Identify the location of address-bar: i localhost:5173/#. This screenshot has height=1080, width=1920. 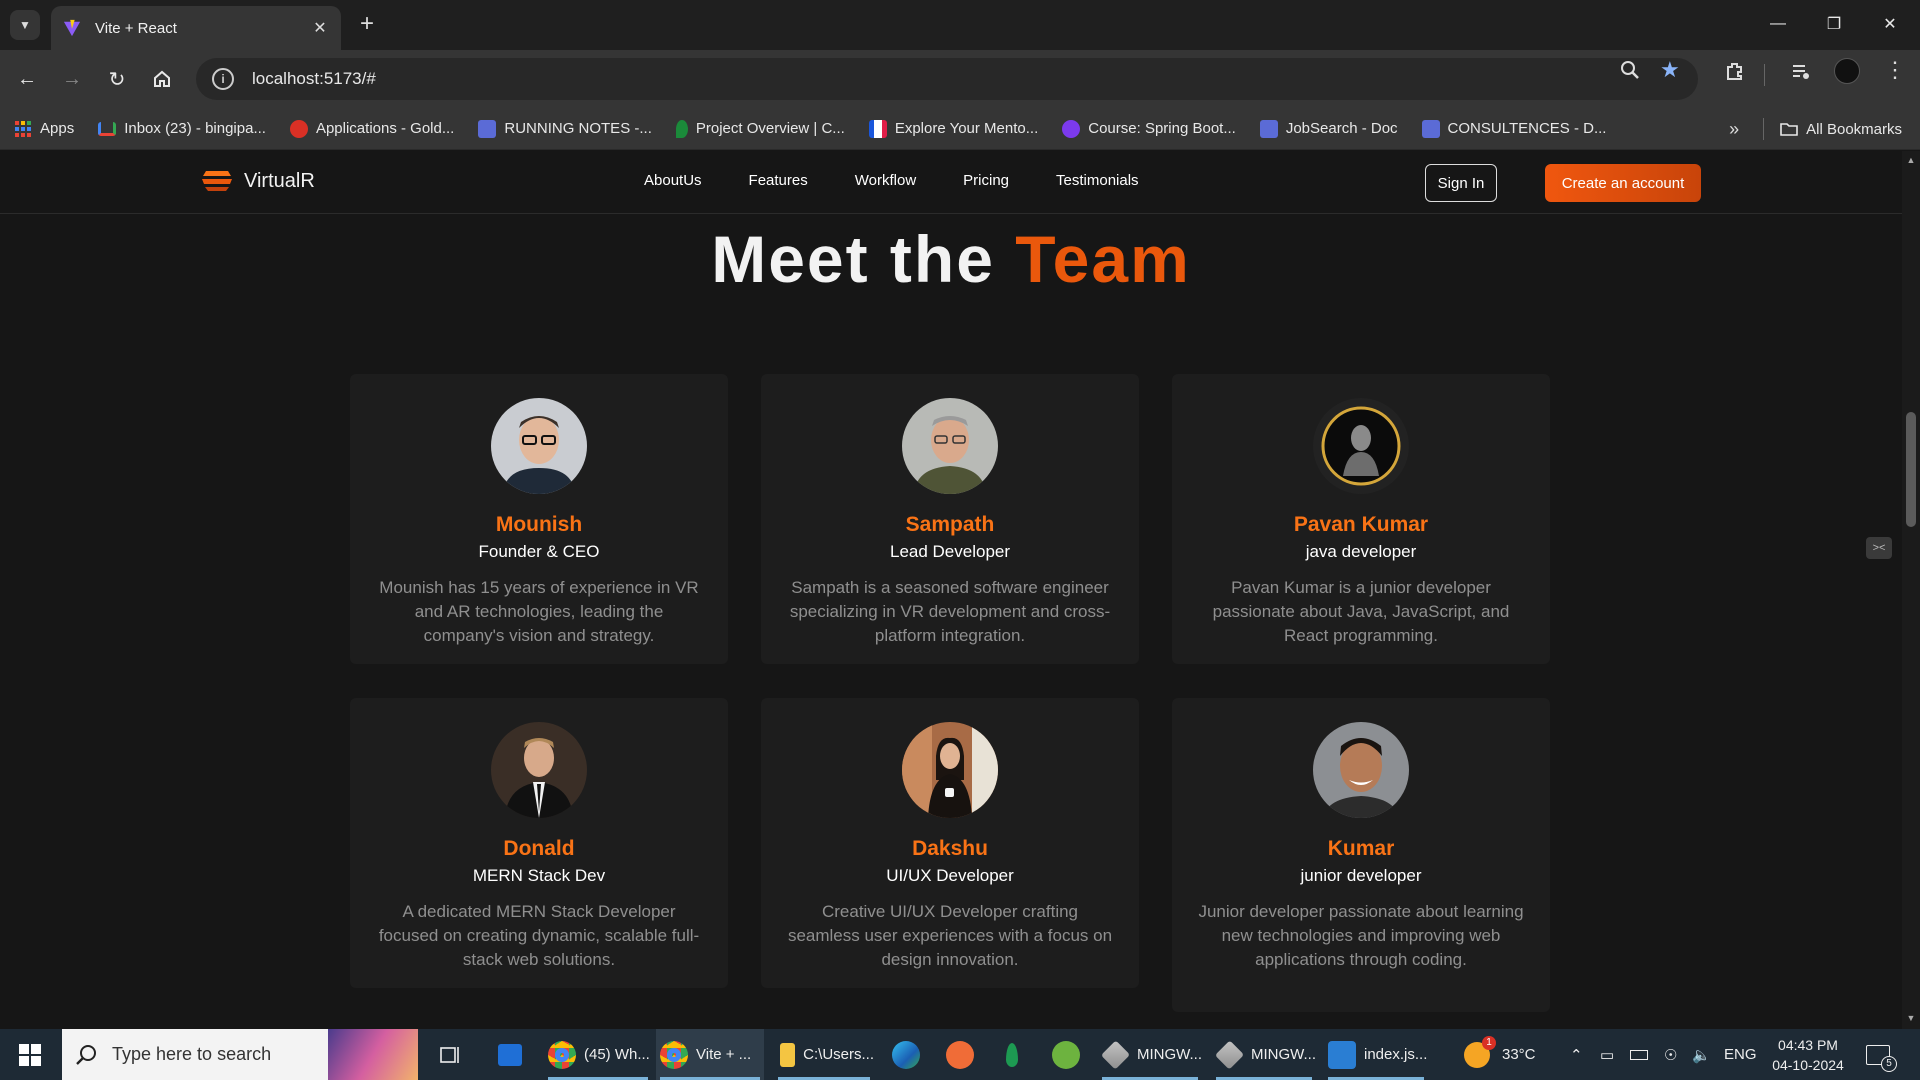
(947, 79).